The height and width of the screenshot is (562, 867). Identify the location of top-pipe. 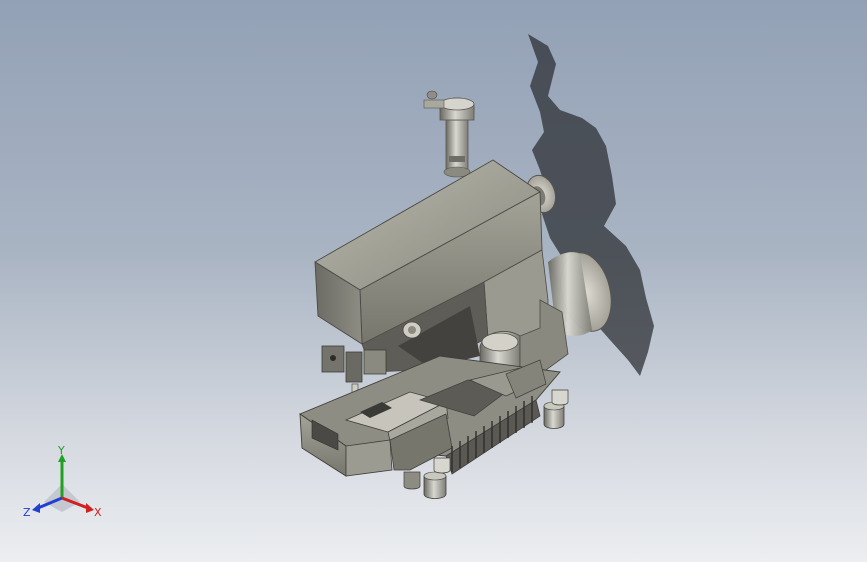
(449, 134).